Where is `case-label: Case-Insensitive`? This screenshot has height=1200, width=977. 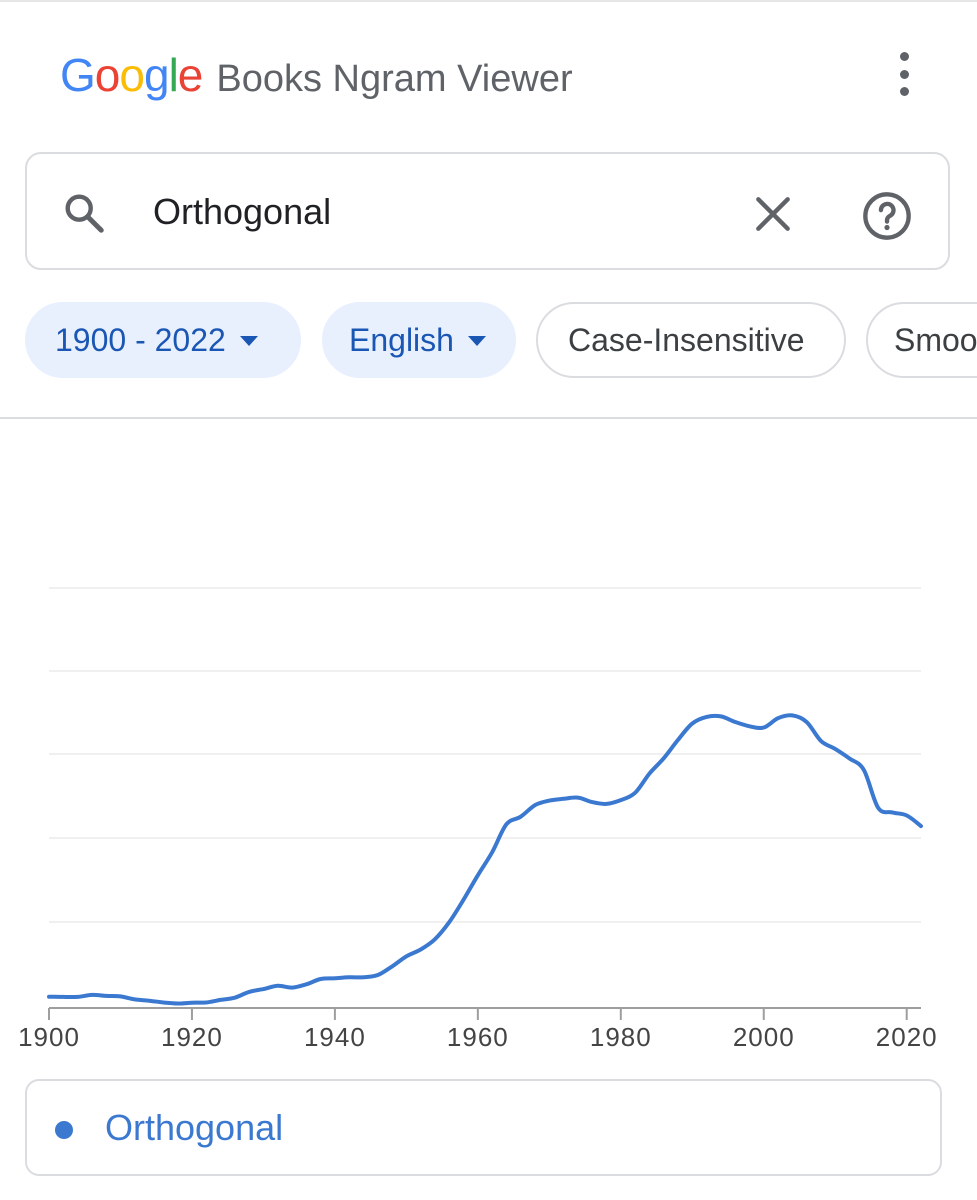 case-label: Case-Insensitive is located at coordinates (686, 339).